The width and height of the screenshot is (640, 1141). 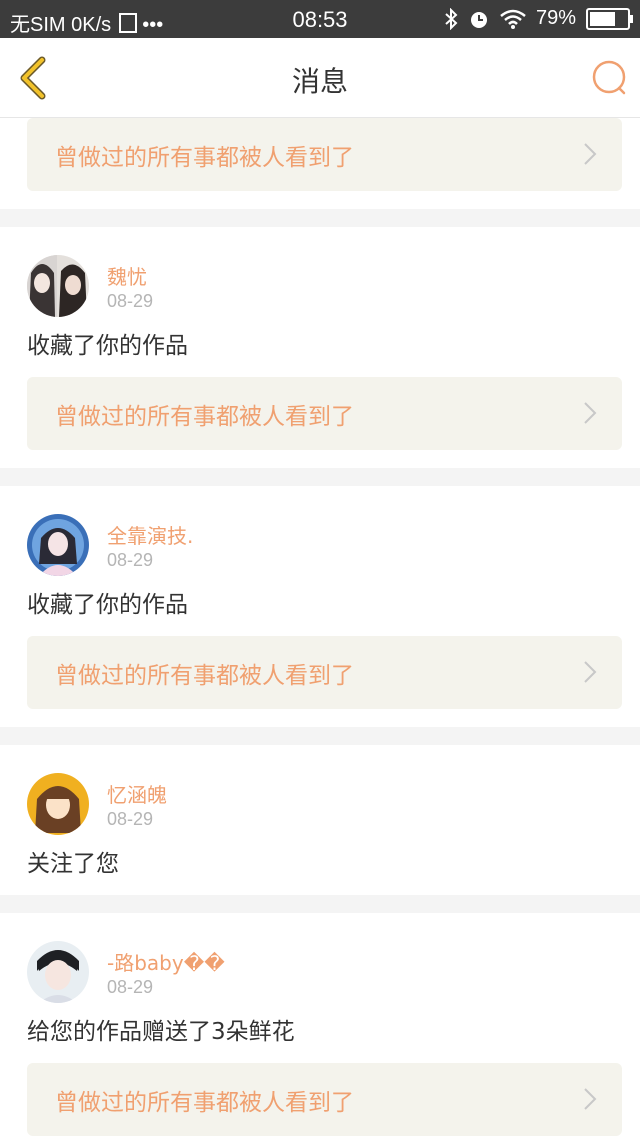 What do you see at coordinates (127, 275) in the screenshot?
I see `username: 魏忧` at bounding box center [127, 275].